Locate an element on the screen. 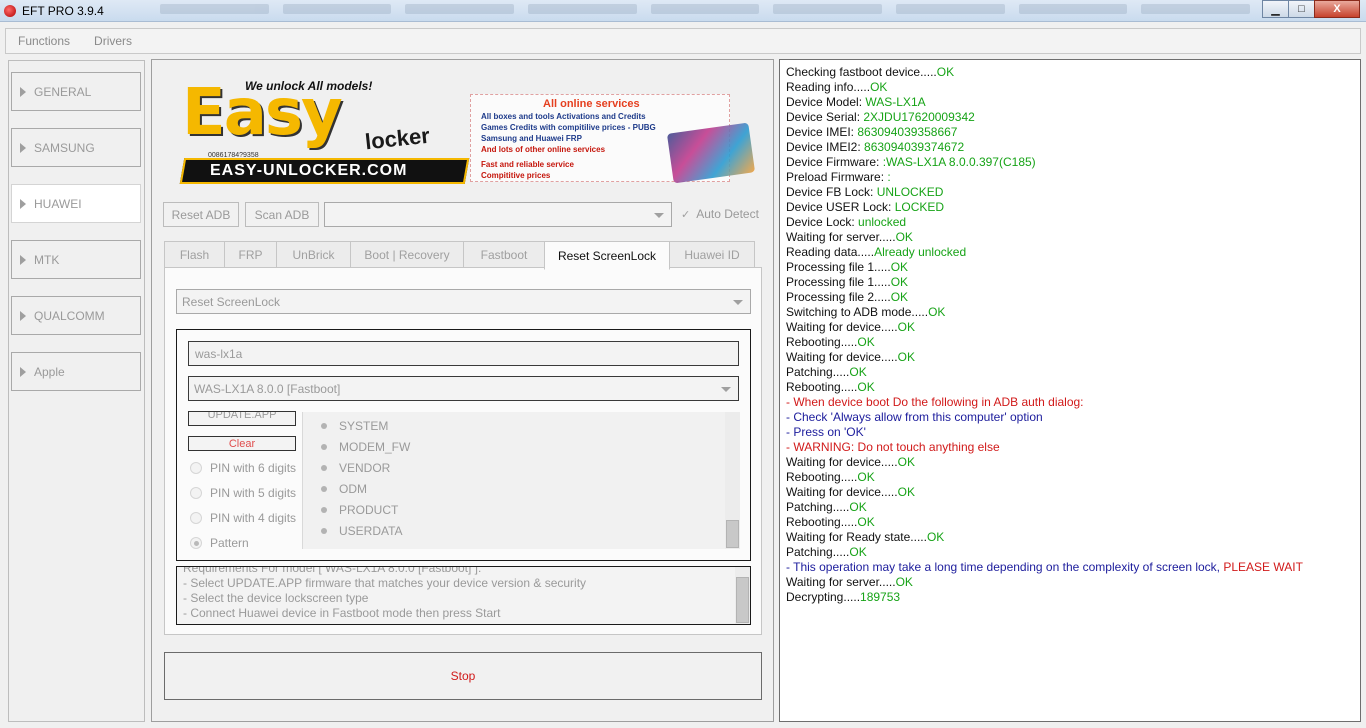 The height and width of the screenshot is (728, 1366). menu-functions: Functions is located at coordinates (44, 41).